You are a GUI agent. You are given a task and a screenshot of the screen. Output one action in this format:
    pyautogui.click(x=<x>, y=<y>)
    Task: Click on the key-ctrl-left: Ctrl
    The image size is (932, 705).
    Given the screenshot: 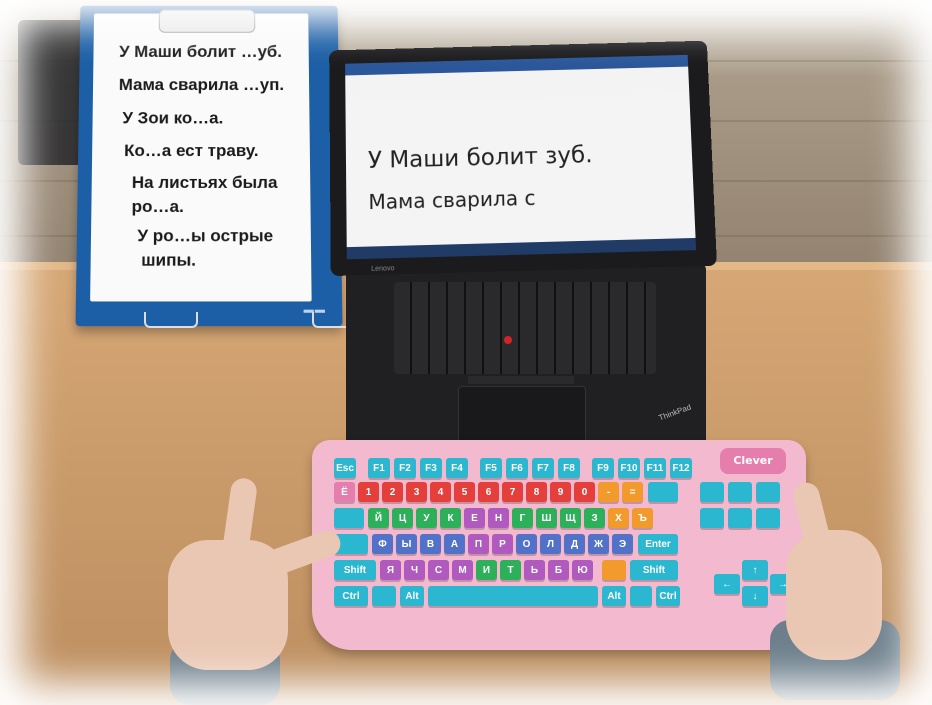 What is the action you would take?
    pyautogui.click(x=351, y=596)
    